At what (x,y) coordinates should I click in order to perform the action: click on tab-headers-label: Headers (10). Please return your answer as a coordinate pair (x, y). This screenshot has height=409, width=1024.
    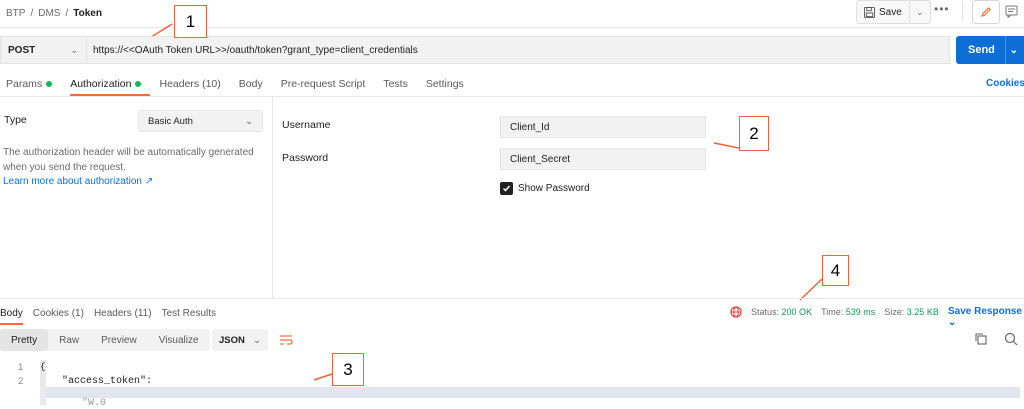
    Looking at the image, I should click on (190, 84).